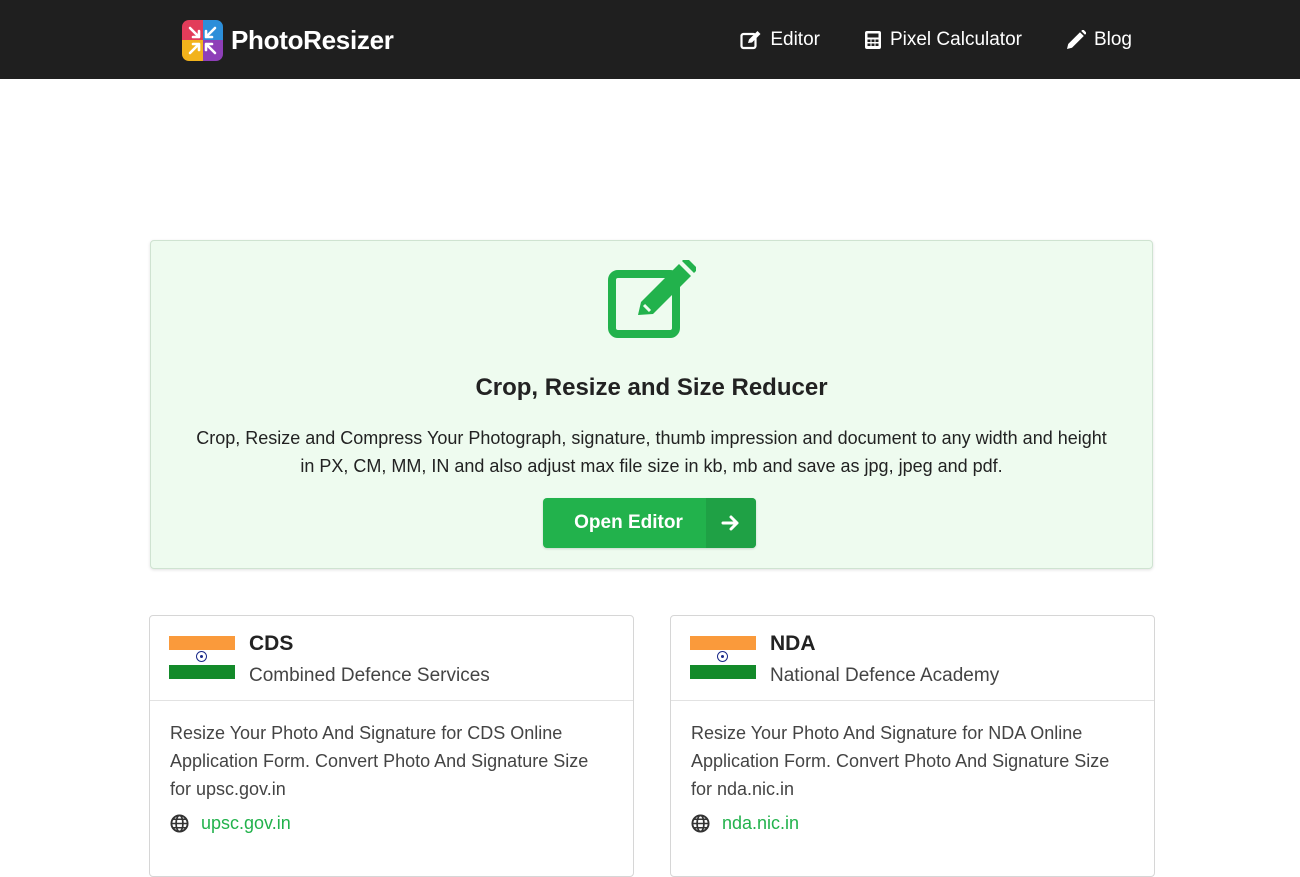 This screenshot has width=1300, height=877. What do you see at coordinates (651, 387) in the screenshot?
I see `hero-title: Crop, Resize and Size Reducer` at bounding box center [651, 387].